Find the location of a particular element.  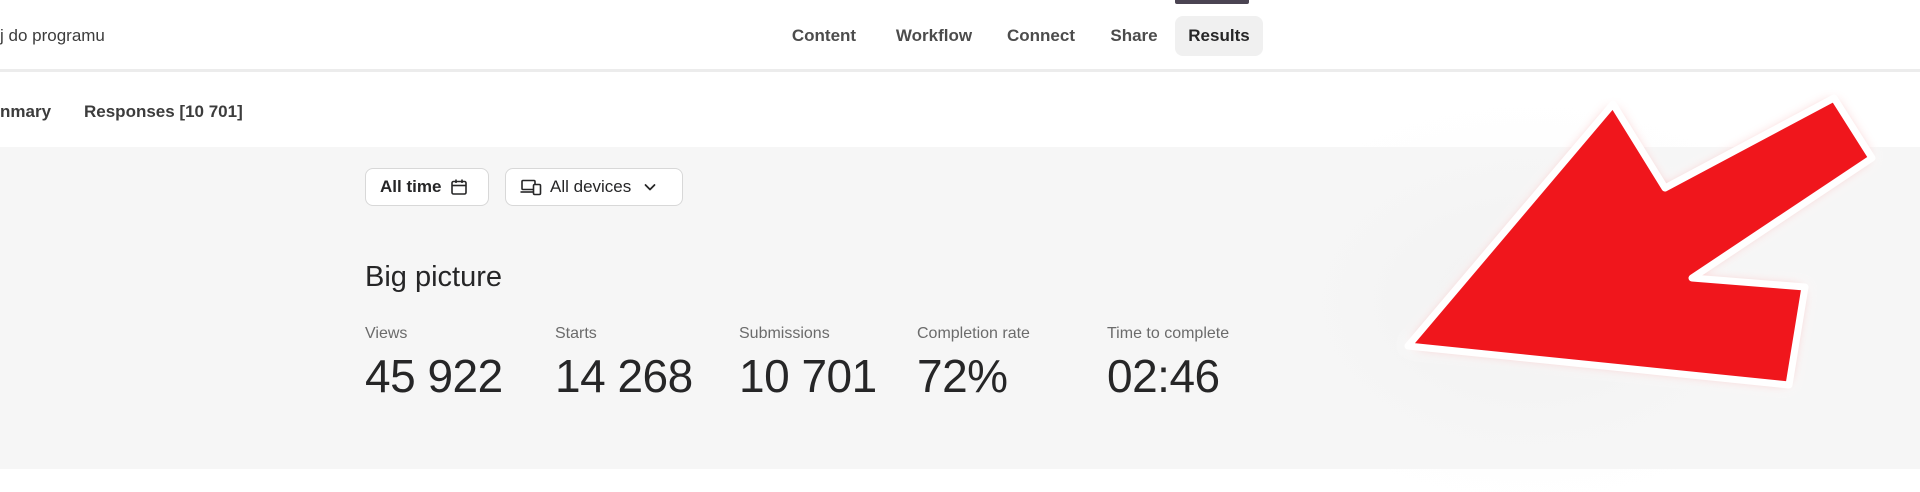

big-picture-title: Big picture is located at coordinates (434, 277).